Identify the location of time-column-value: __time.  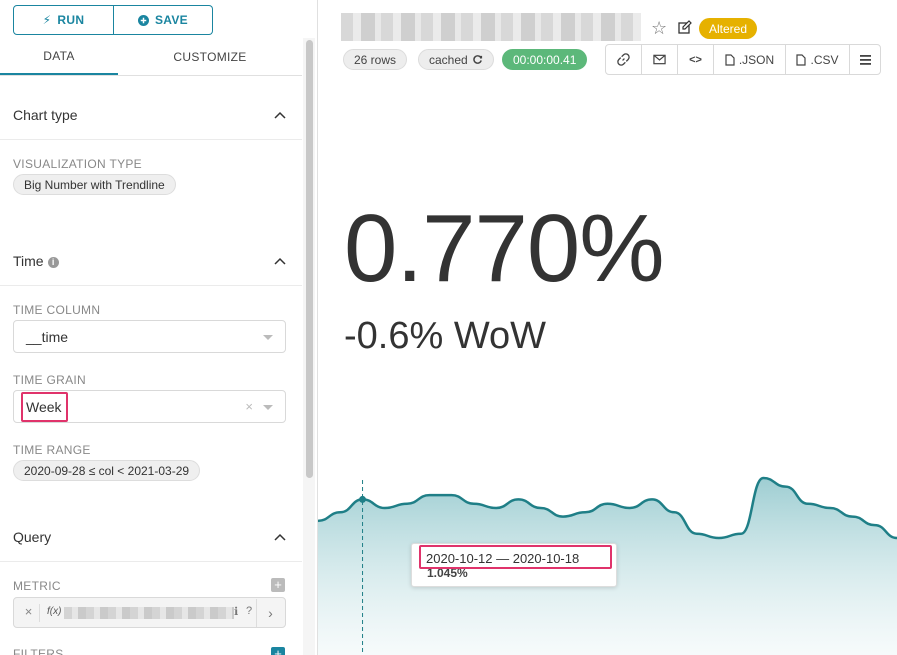
(47, 337).